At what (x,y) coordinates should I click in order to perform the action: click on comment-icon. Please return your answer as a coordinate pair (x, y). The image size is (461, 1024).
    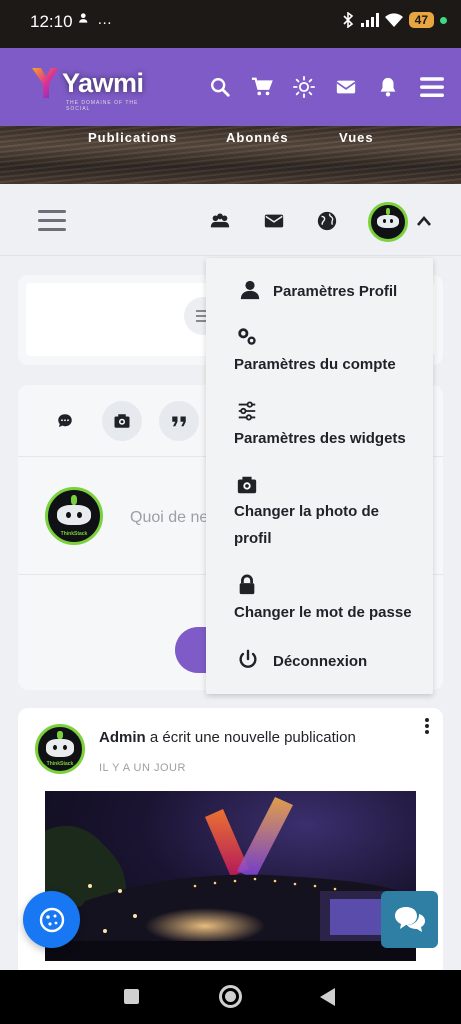
    Looking at the image, I should click on (65, 420).